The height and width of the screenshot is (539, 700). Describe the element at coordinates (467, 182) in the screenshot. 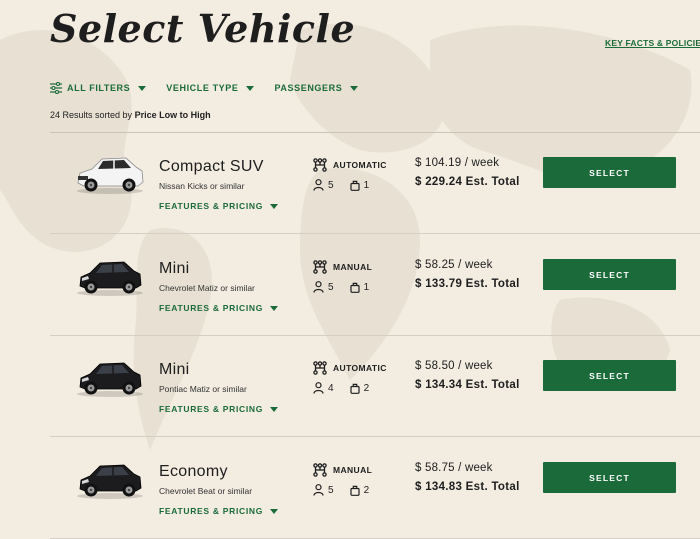

I see `estimated-total: $ 229.24 Est. Total` at that location.